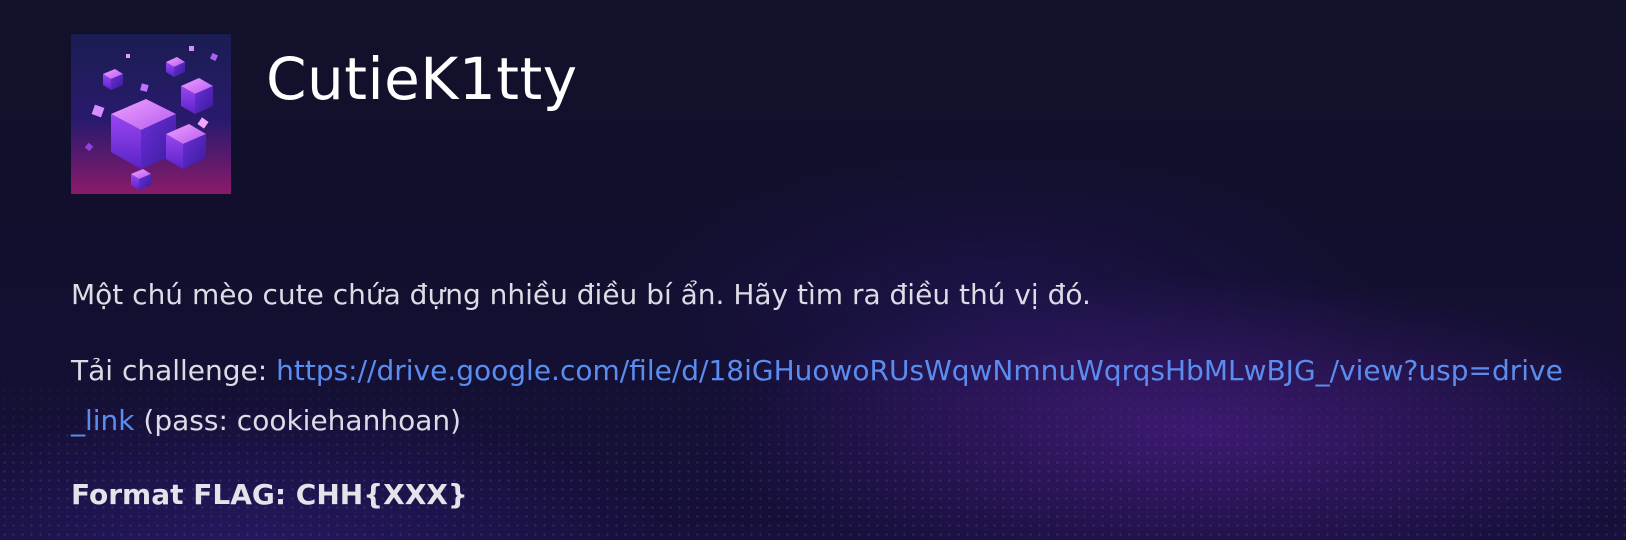 The width and height of the screenshot is (1626, 540). Describe the element at coordinates (298, 420) in the screenshot. I see `password-note: (pass: cookiehanhoan)` at that location.